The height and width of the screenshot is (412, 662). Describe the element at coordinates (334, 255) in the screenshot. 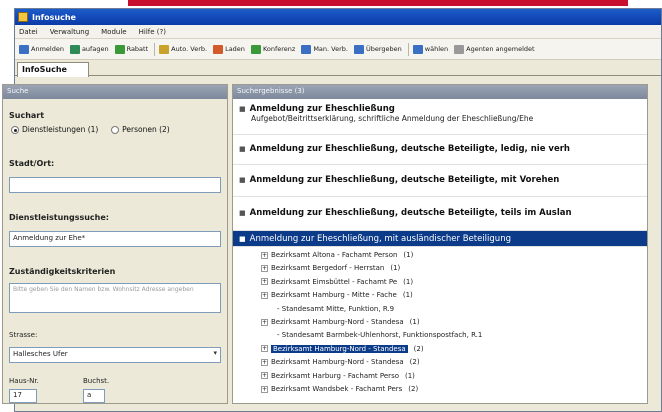

I see `tree-item-label: Bezirksamt Altona - Fachamt Person` at that location.